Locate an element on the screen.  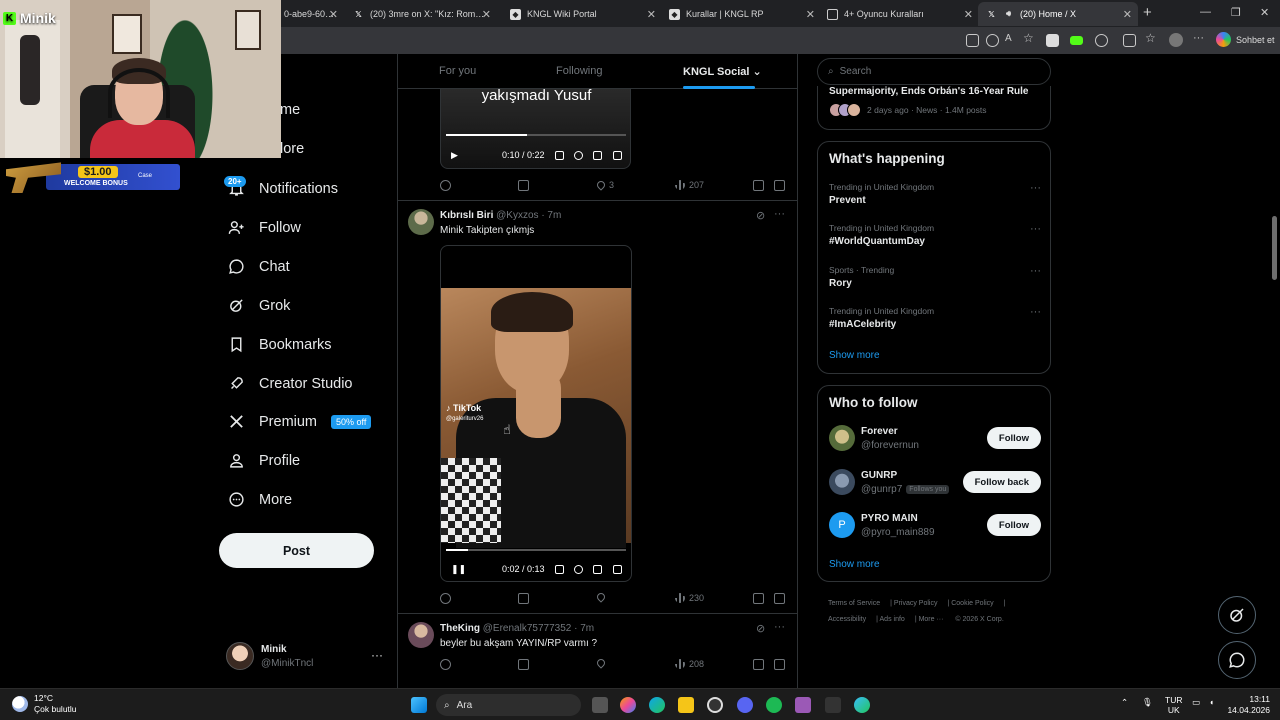
kick-extension-icon is located at coordinates (1076, 40).